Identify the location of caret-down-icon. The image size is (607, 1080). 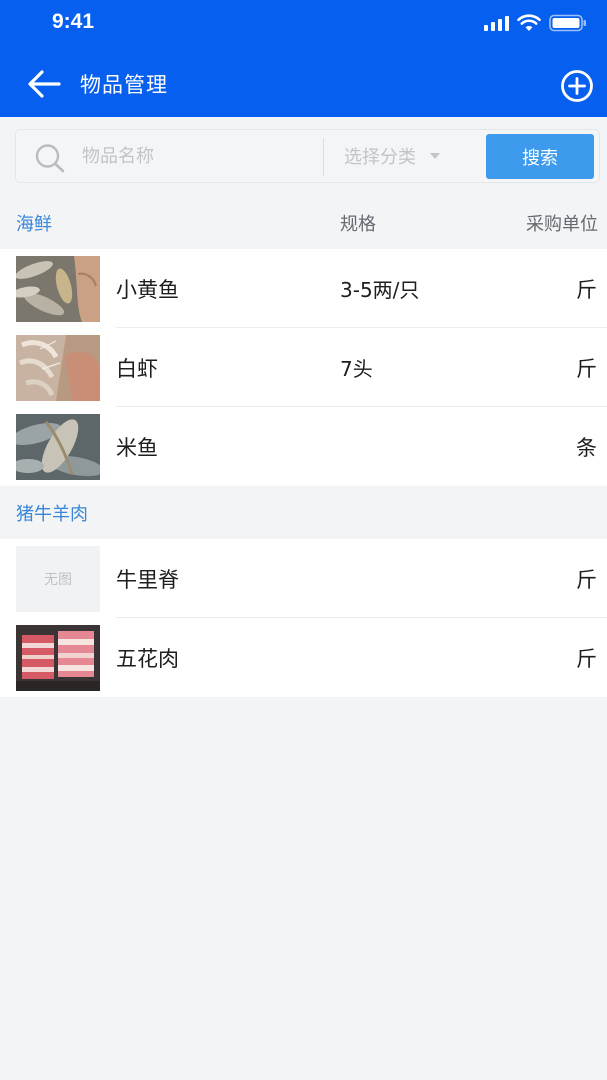
(435, 156).